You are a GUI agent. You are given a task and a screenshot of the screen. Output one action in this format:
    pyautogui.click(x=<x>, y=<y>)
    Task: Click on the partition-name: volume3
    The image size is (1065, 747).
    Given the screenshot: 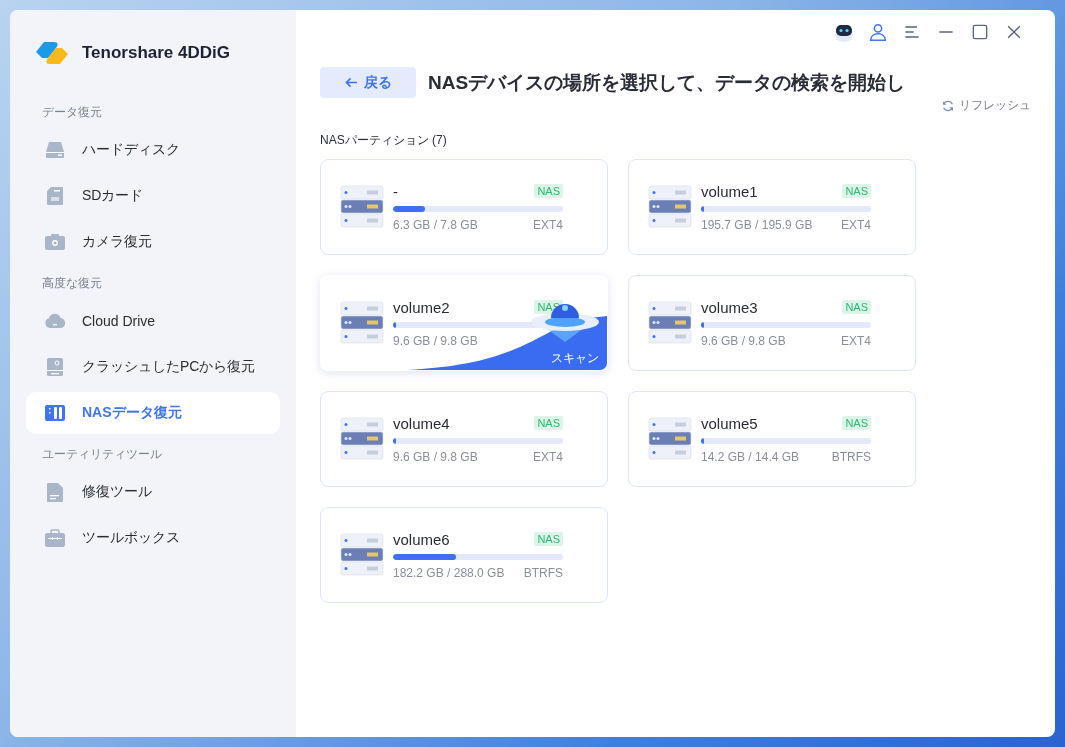 What is the action you would take?
    pyautogui.click(x=729, y=307)
    